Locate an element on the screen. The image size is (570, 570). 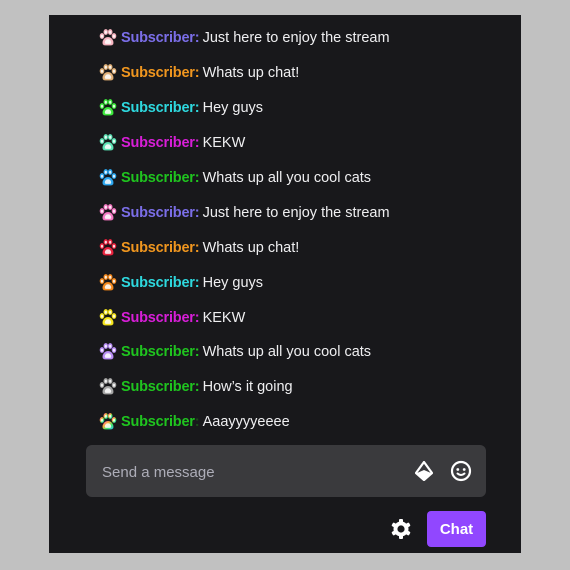
emote-picker-icon is located at coordinates (461, 471).